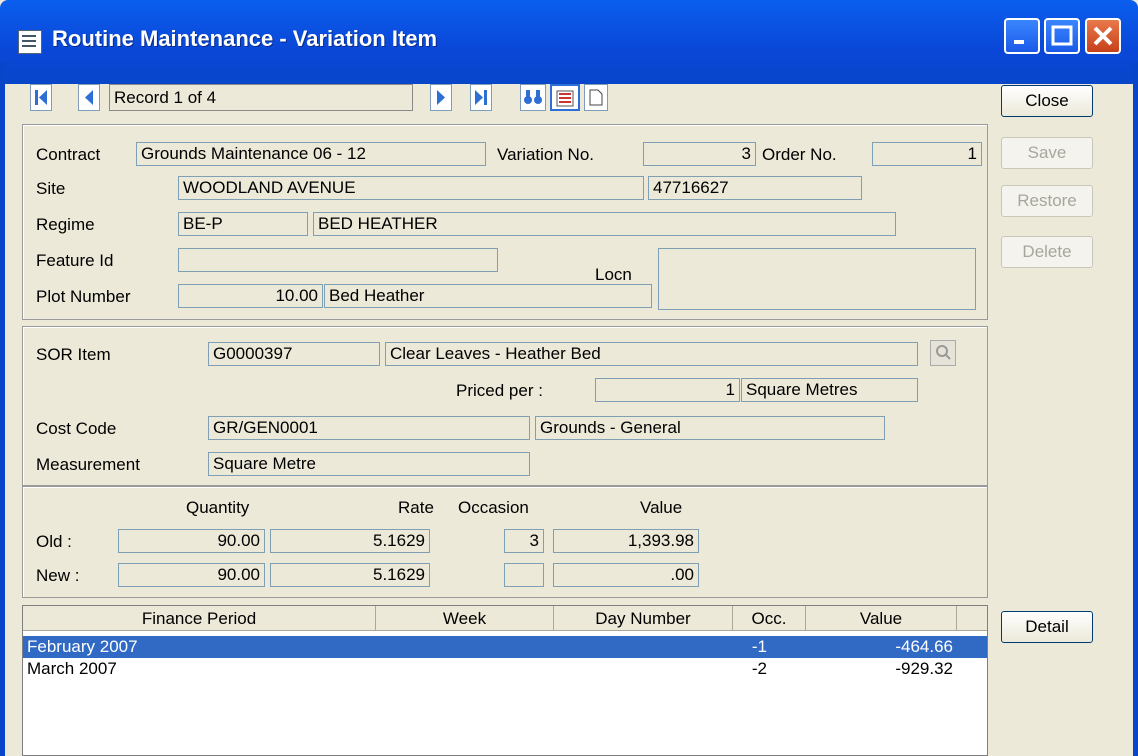 This screenshot has height=756, width=1138. I want to click on last-record-button, so click(481, 97).